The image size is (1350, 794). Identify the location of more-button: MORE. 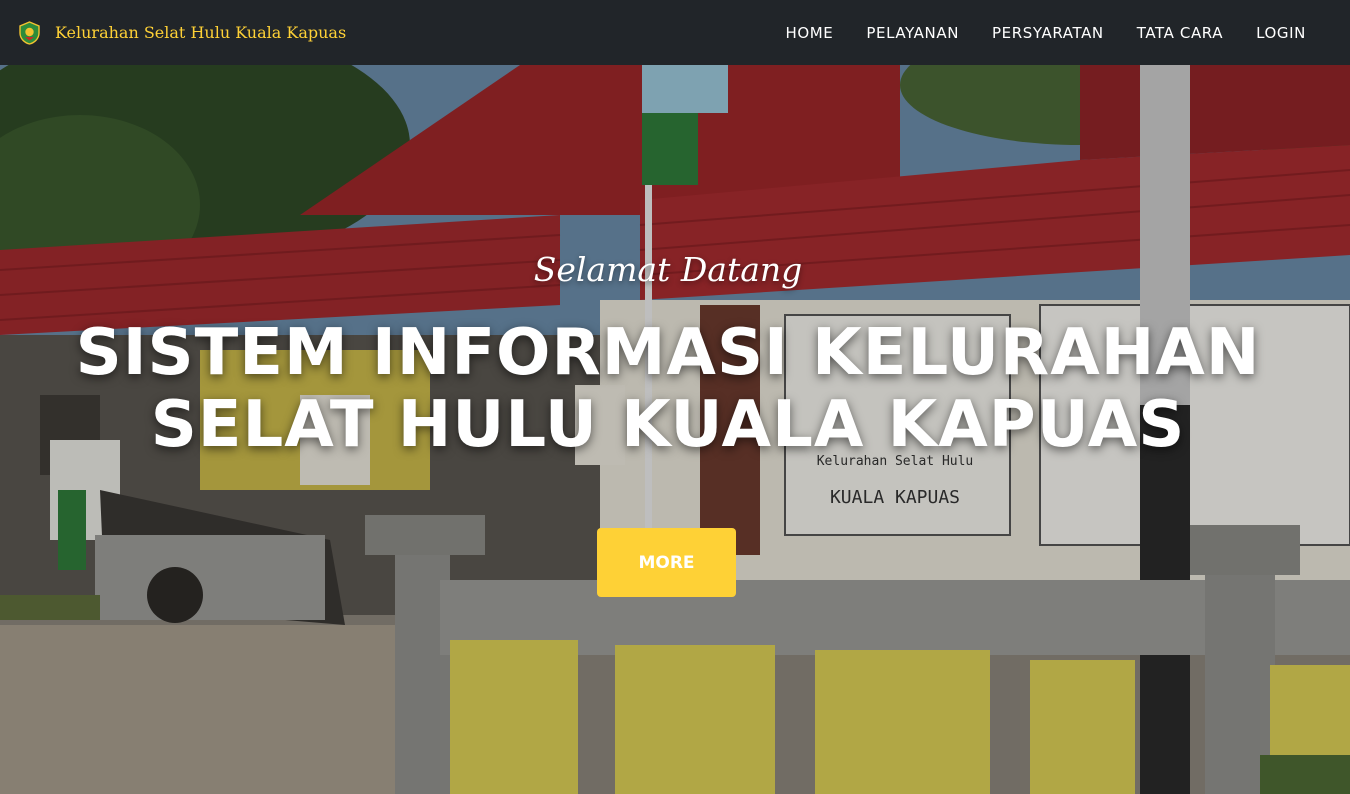
(666, 562).